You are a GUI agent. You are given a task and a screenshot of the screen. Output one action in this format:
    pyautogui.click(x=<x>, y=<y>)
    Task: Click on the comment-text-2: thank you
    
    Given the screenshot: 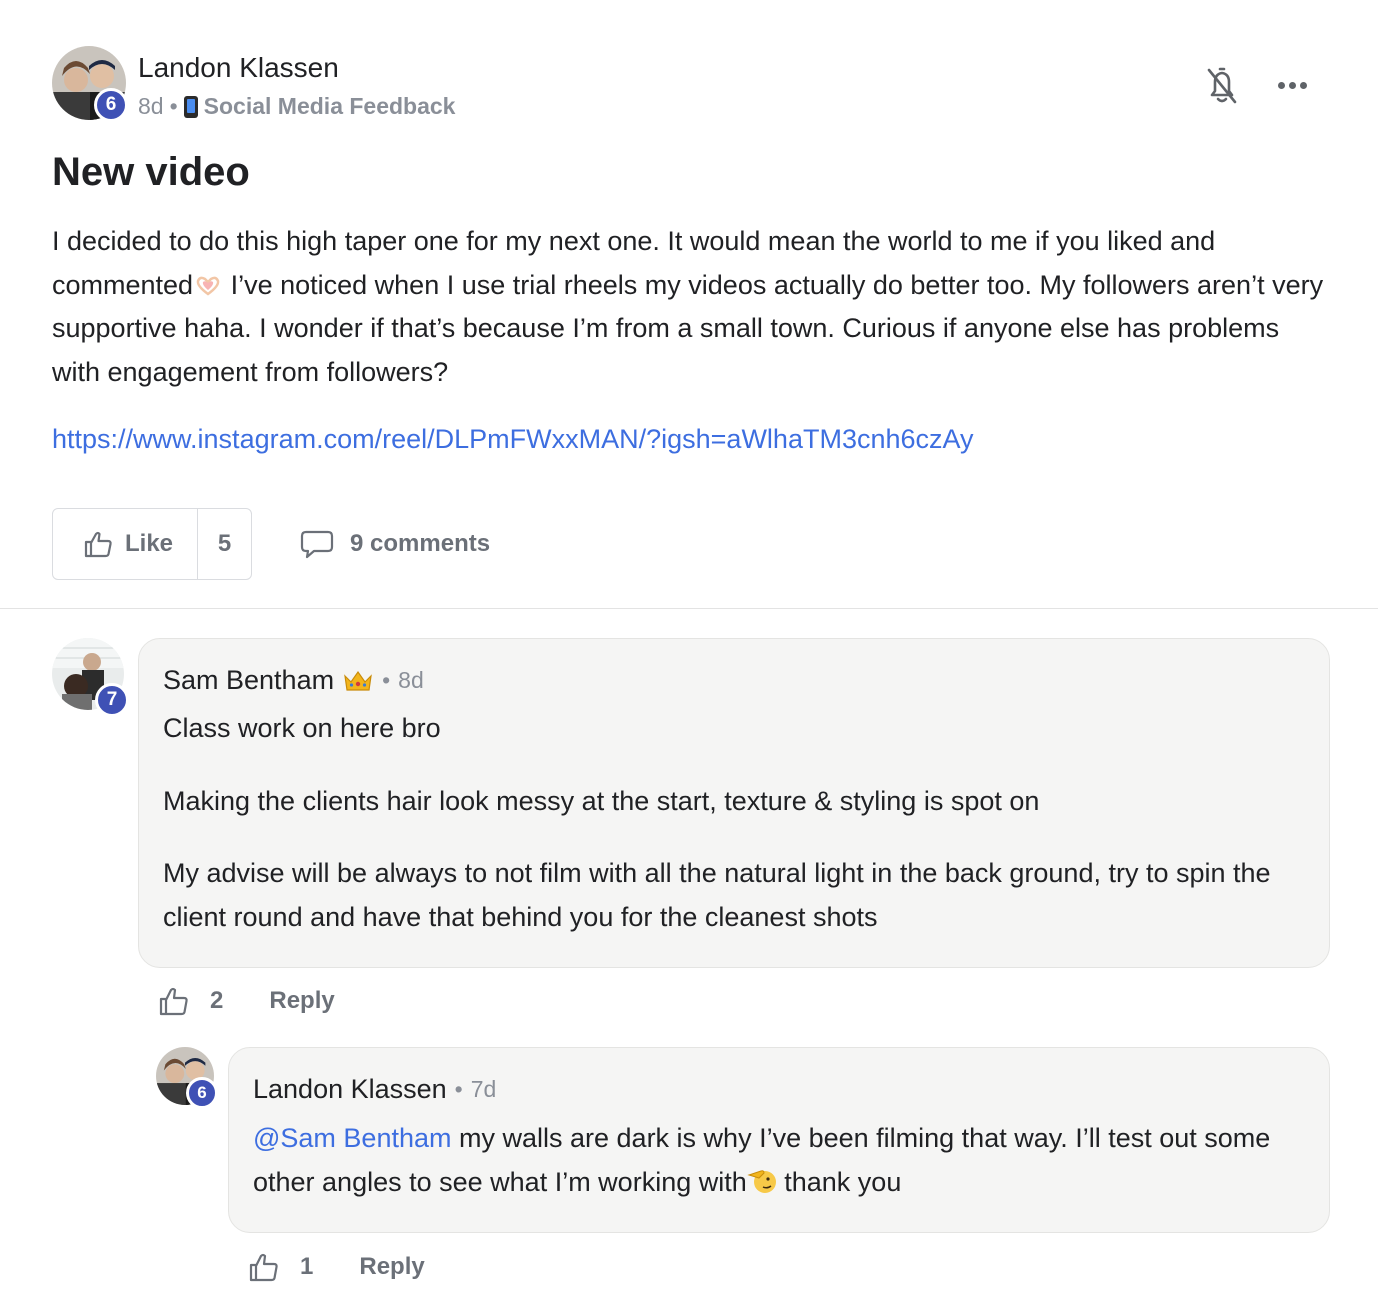 What is the action you would take?
    pyautogui.click(x=839, y=1181)
    